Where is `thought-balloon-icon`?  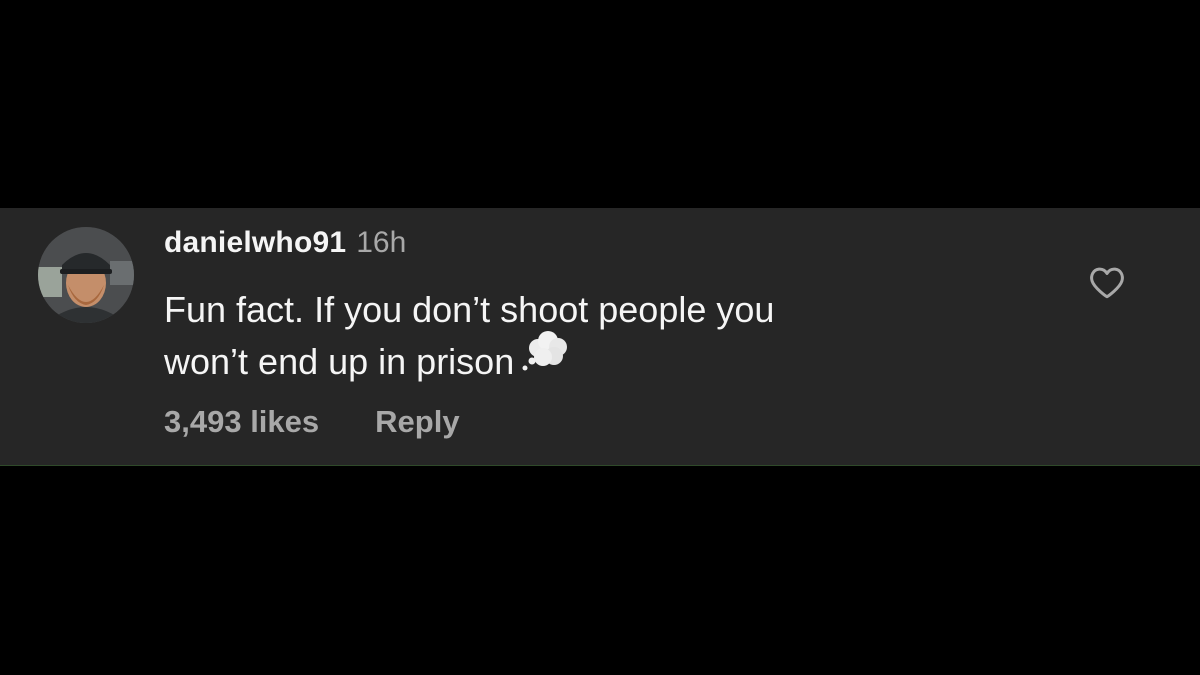 thought-balloon-icon is located at coordinates (545, 359).